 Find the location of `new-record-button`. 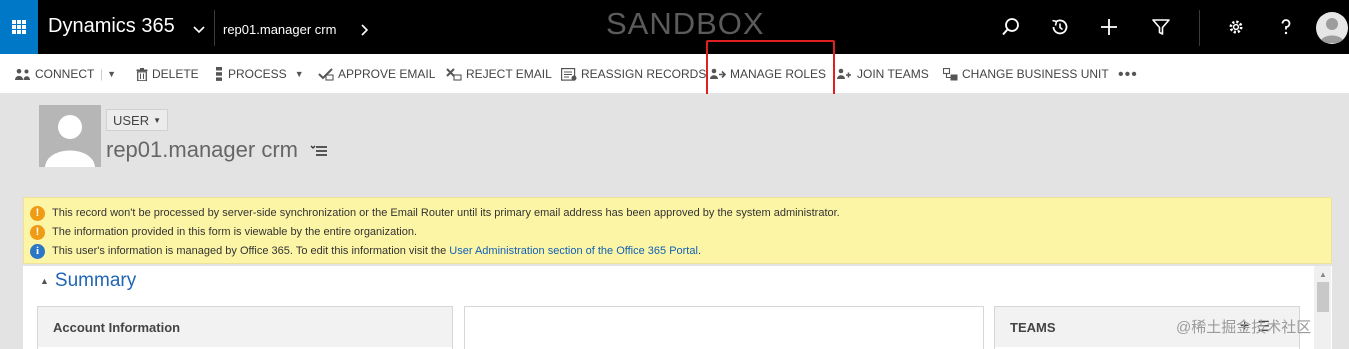

new-record-button is located at coordinates (1109, 27).